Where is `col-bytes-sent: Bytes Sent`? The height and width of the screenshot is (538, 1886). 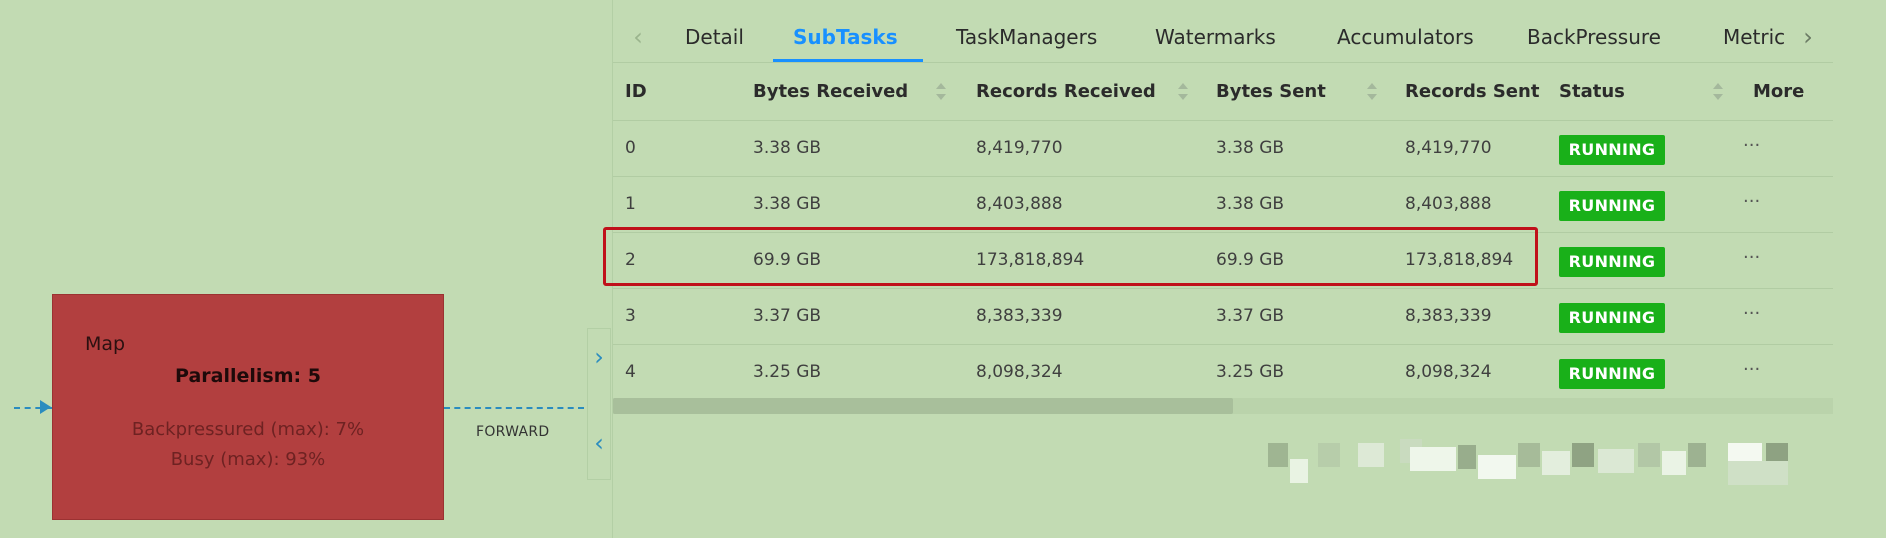 col-bytes-sent: Bytes Sent is located at coordinates (1271, 91).